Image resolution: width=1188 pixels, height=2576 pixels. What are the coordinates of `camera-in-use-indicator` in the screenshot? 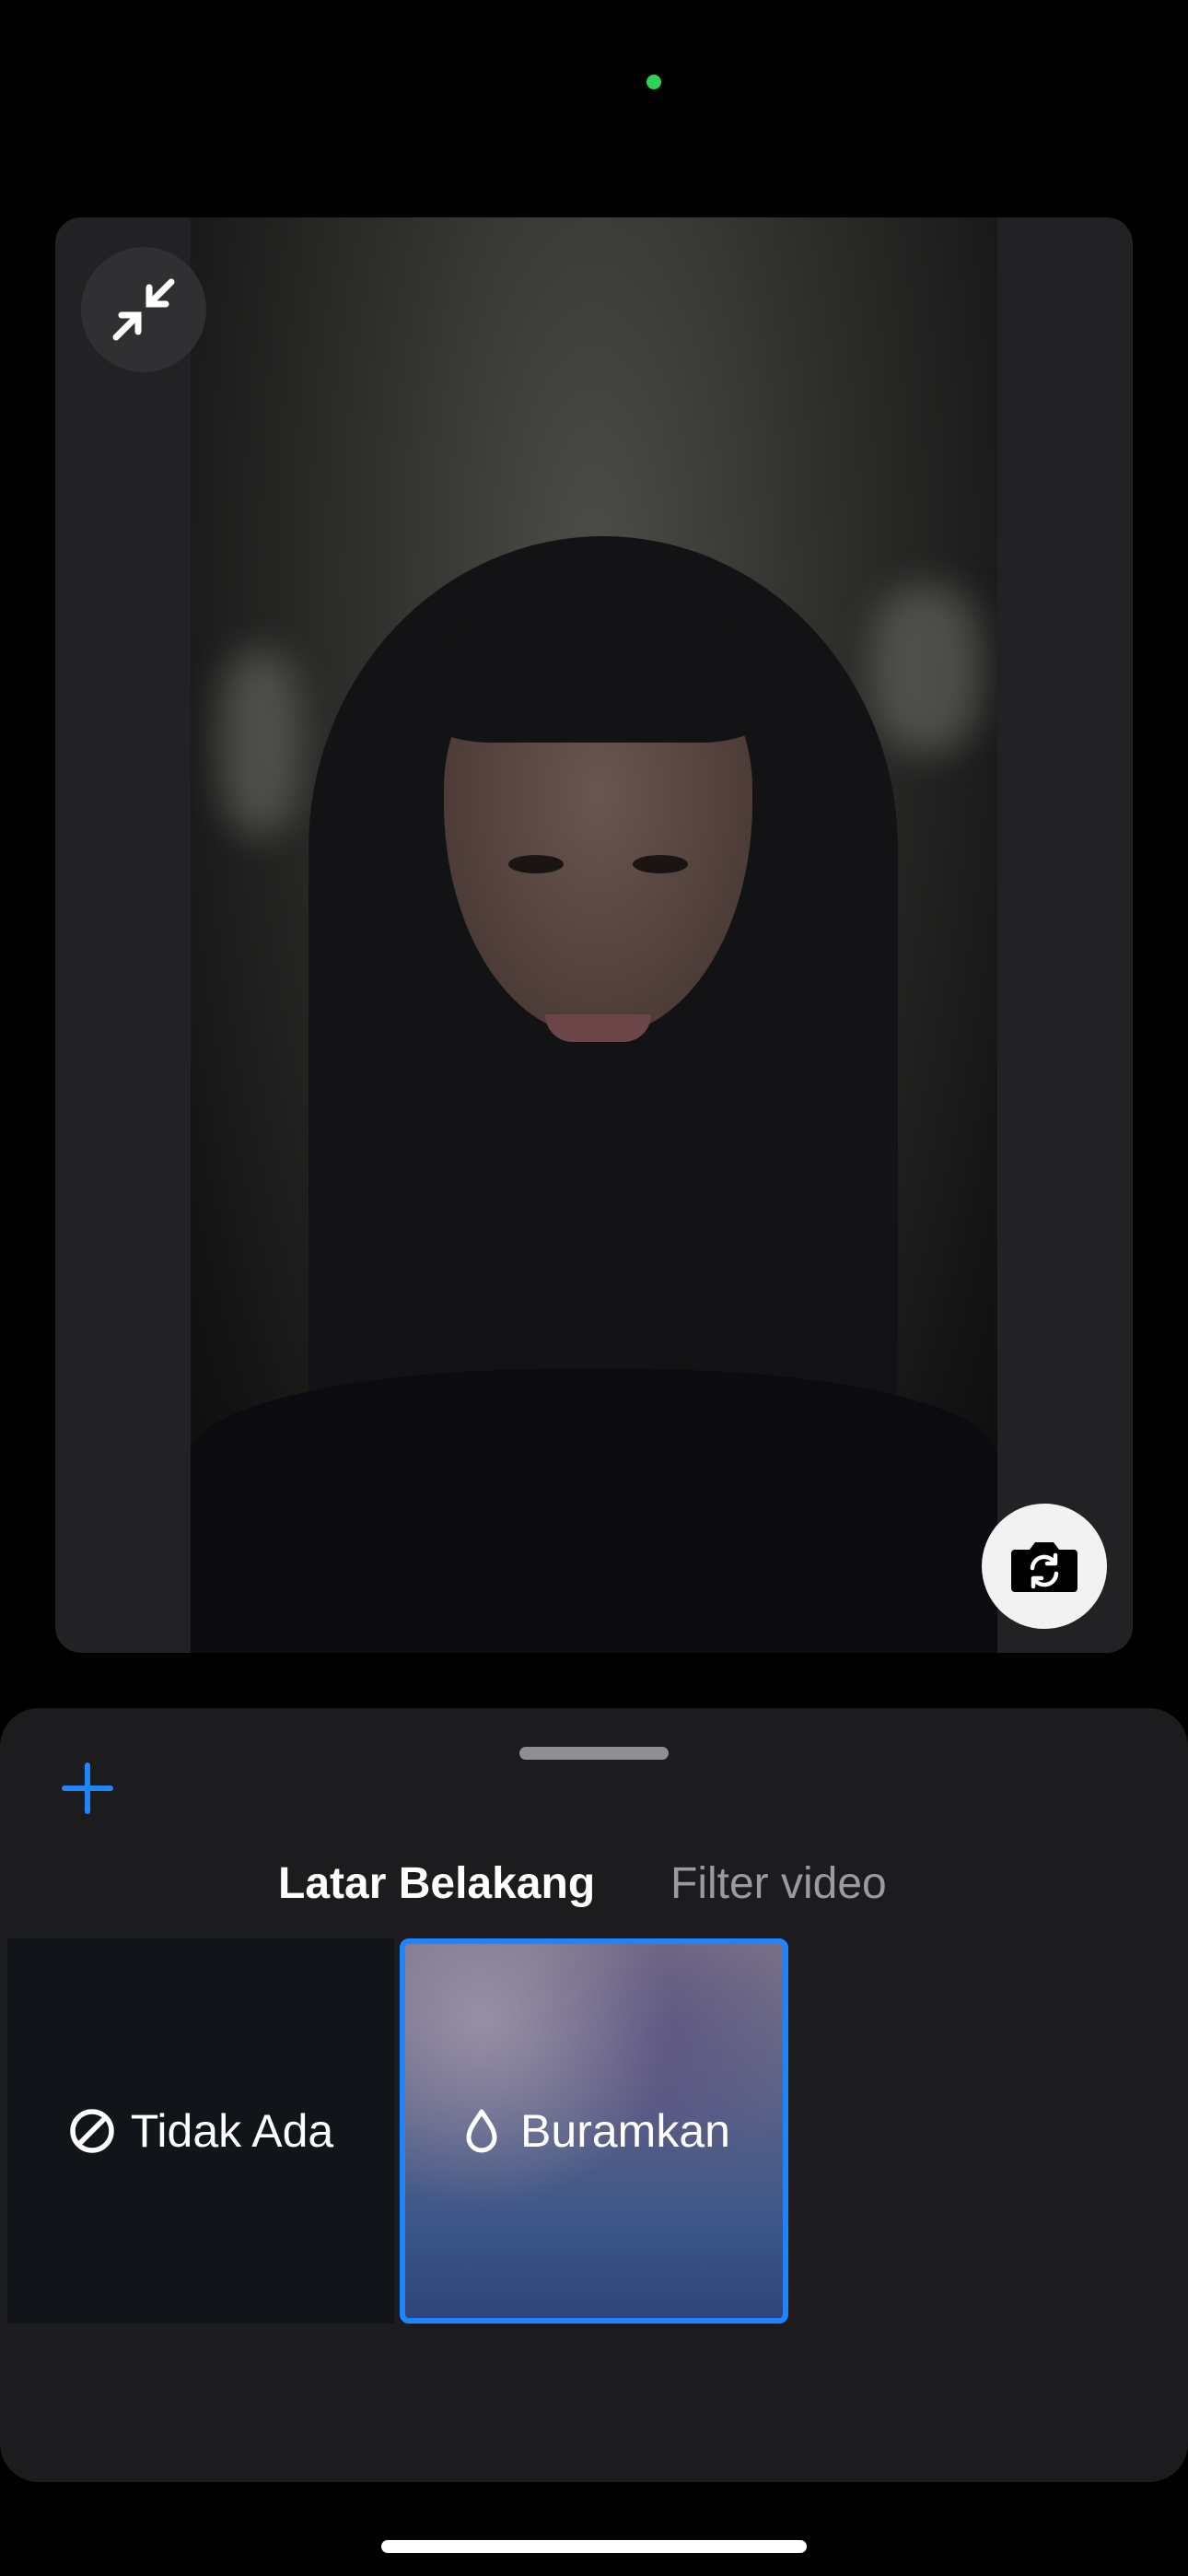 It's located at (654, 82).